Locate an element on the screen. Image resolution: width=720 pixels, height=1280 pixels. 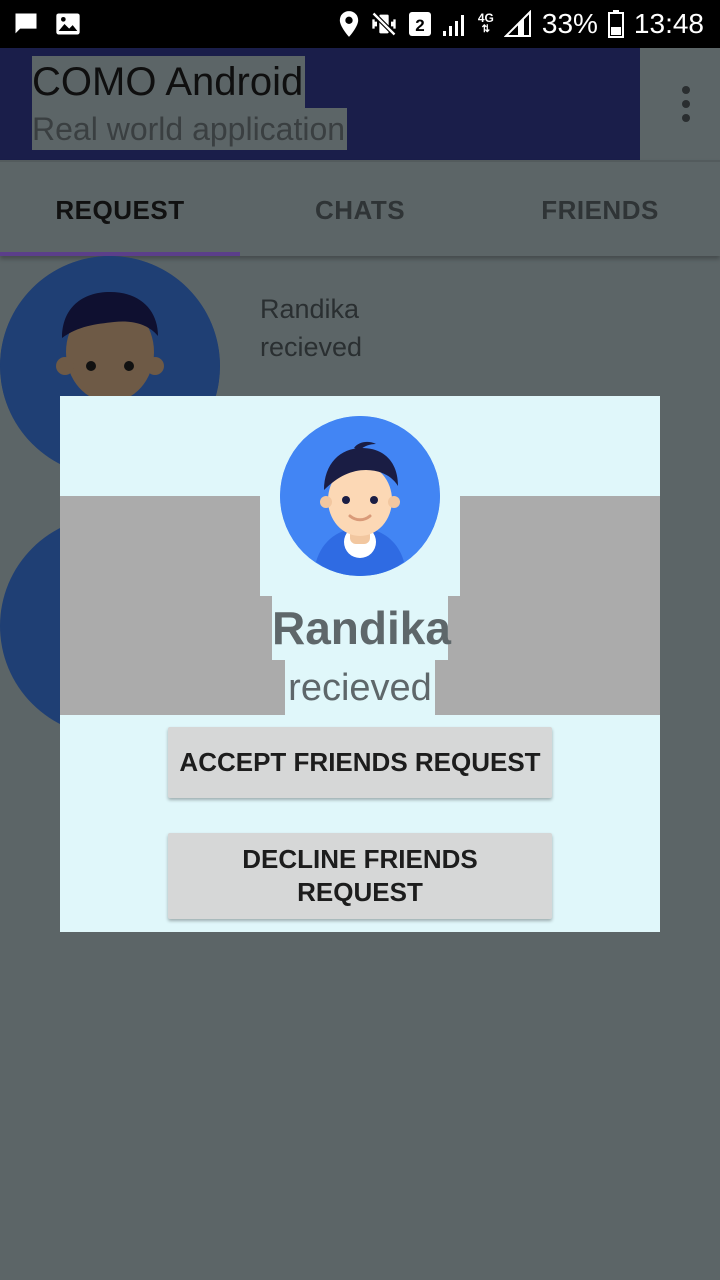
tab-friends-label: FRIENDS is located at coordinates (600, 209).